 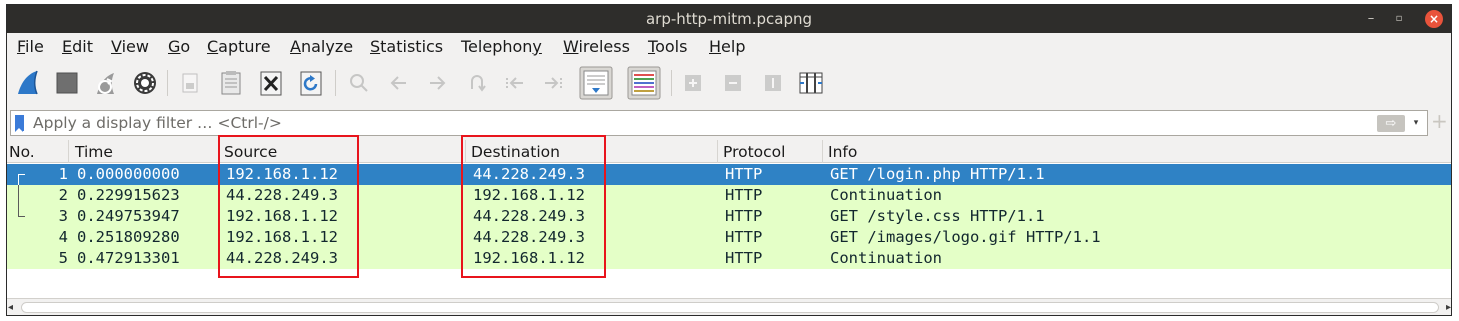 What do you see at coordinates (965, 237) in the screenshot?
I see `packet-info: GET /images/logo.gif HTTP/1.1` at bounding box center [965, 237].